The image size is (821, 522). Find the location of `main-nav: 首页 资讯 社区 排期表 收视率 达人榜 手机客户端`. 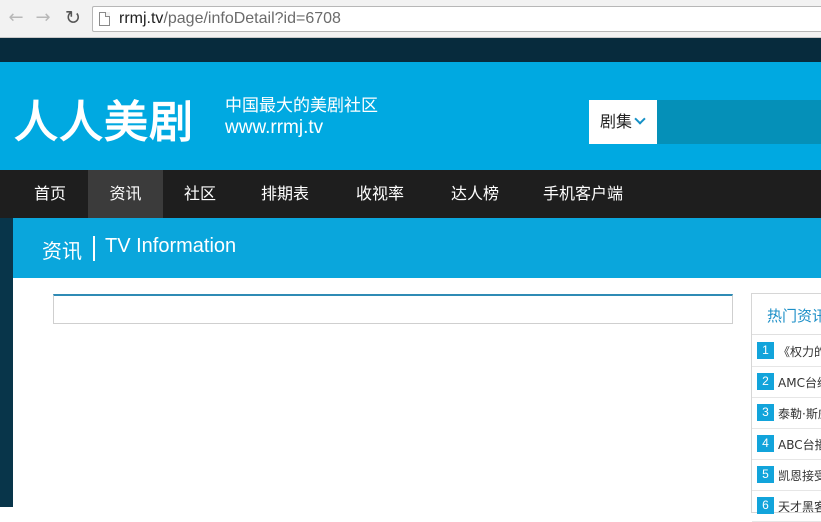

main-nav: 首页 资讯 社区 排期表 收视率 达人榜 手机客户端 is located at coordinates (410, 194).